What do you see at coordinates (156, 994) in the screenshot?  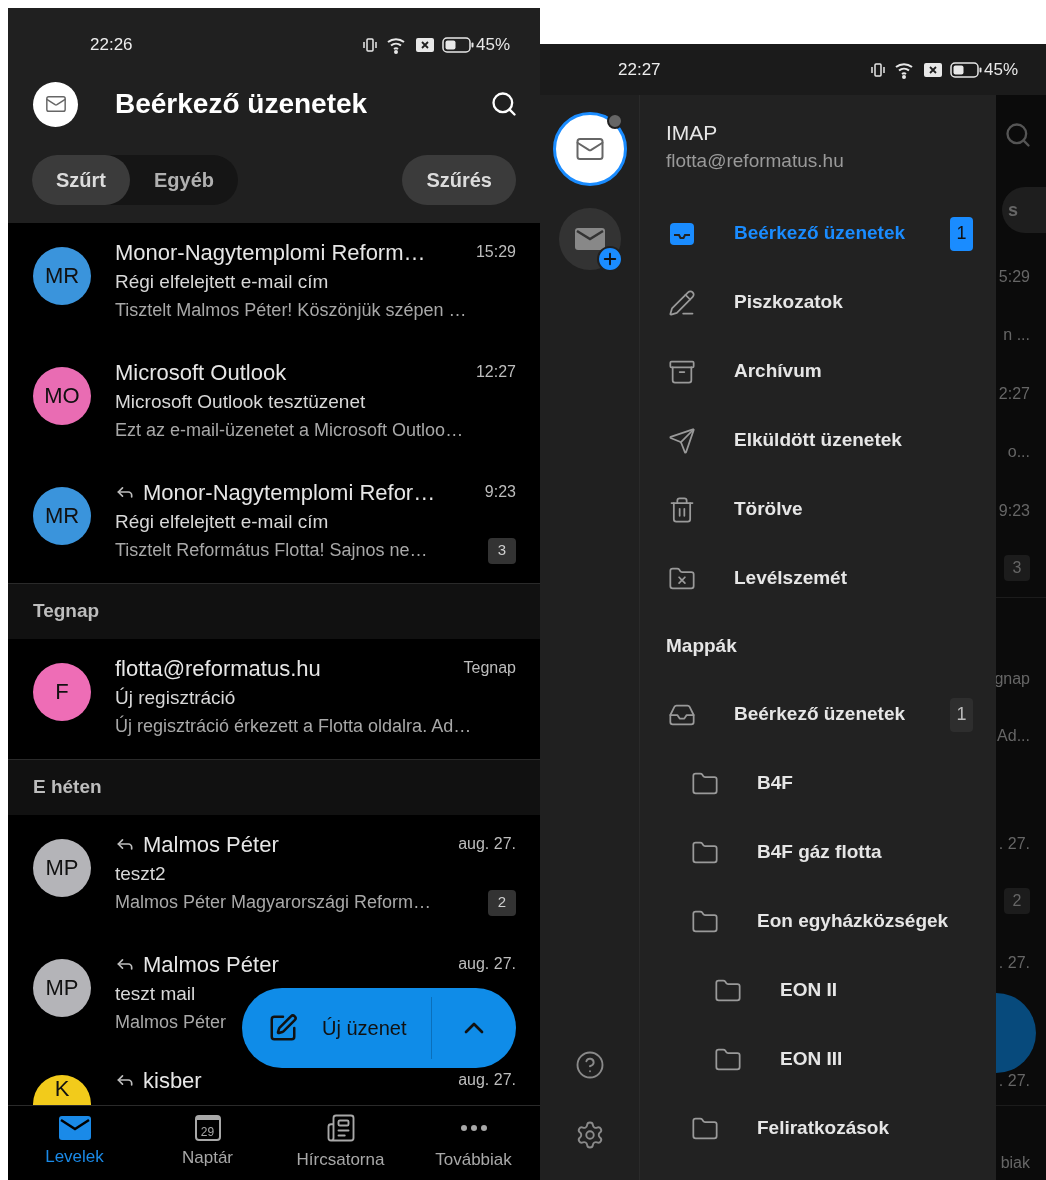 I see `message-subject: teszt mail` at bounding box center [156, 994].